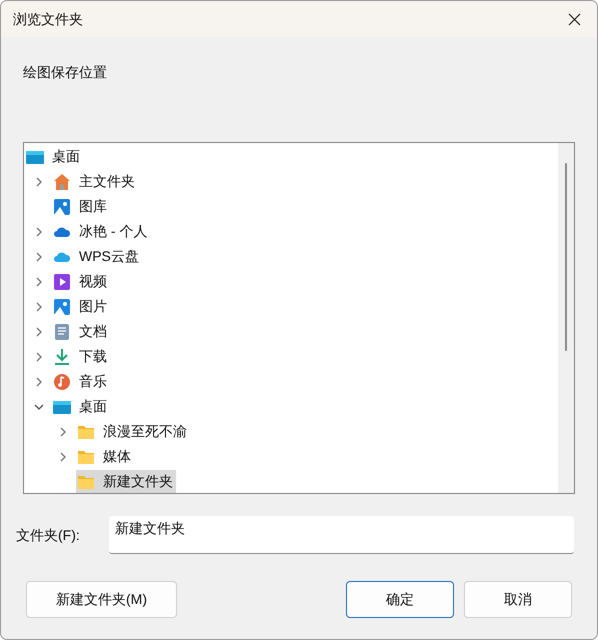 This screenshot has height=640, width=598. Describe the element at coordinates (62, 331) in the screenshot. I see `document-icon` at that location.